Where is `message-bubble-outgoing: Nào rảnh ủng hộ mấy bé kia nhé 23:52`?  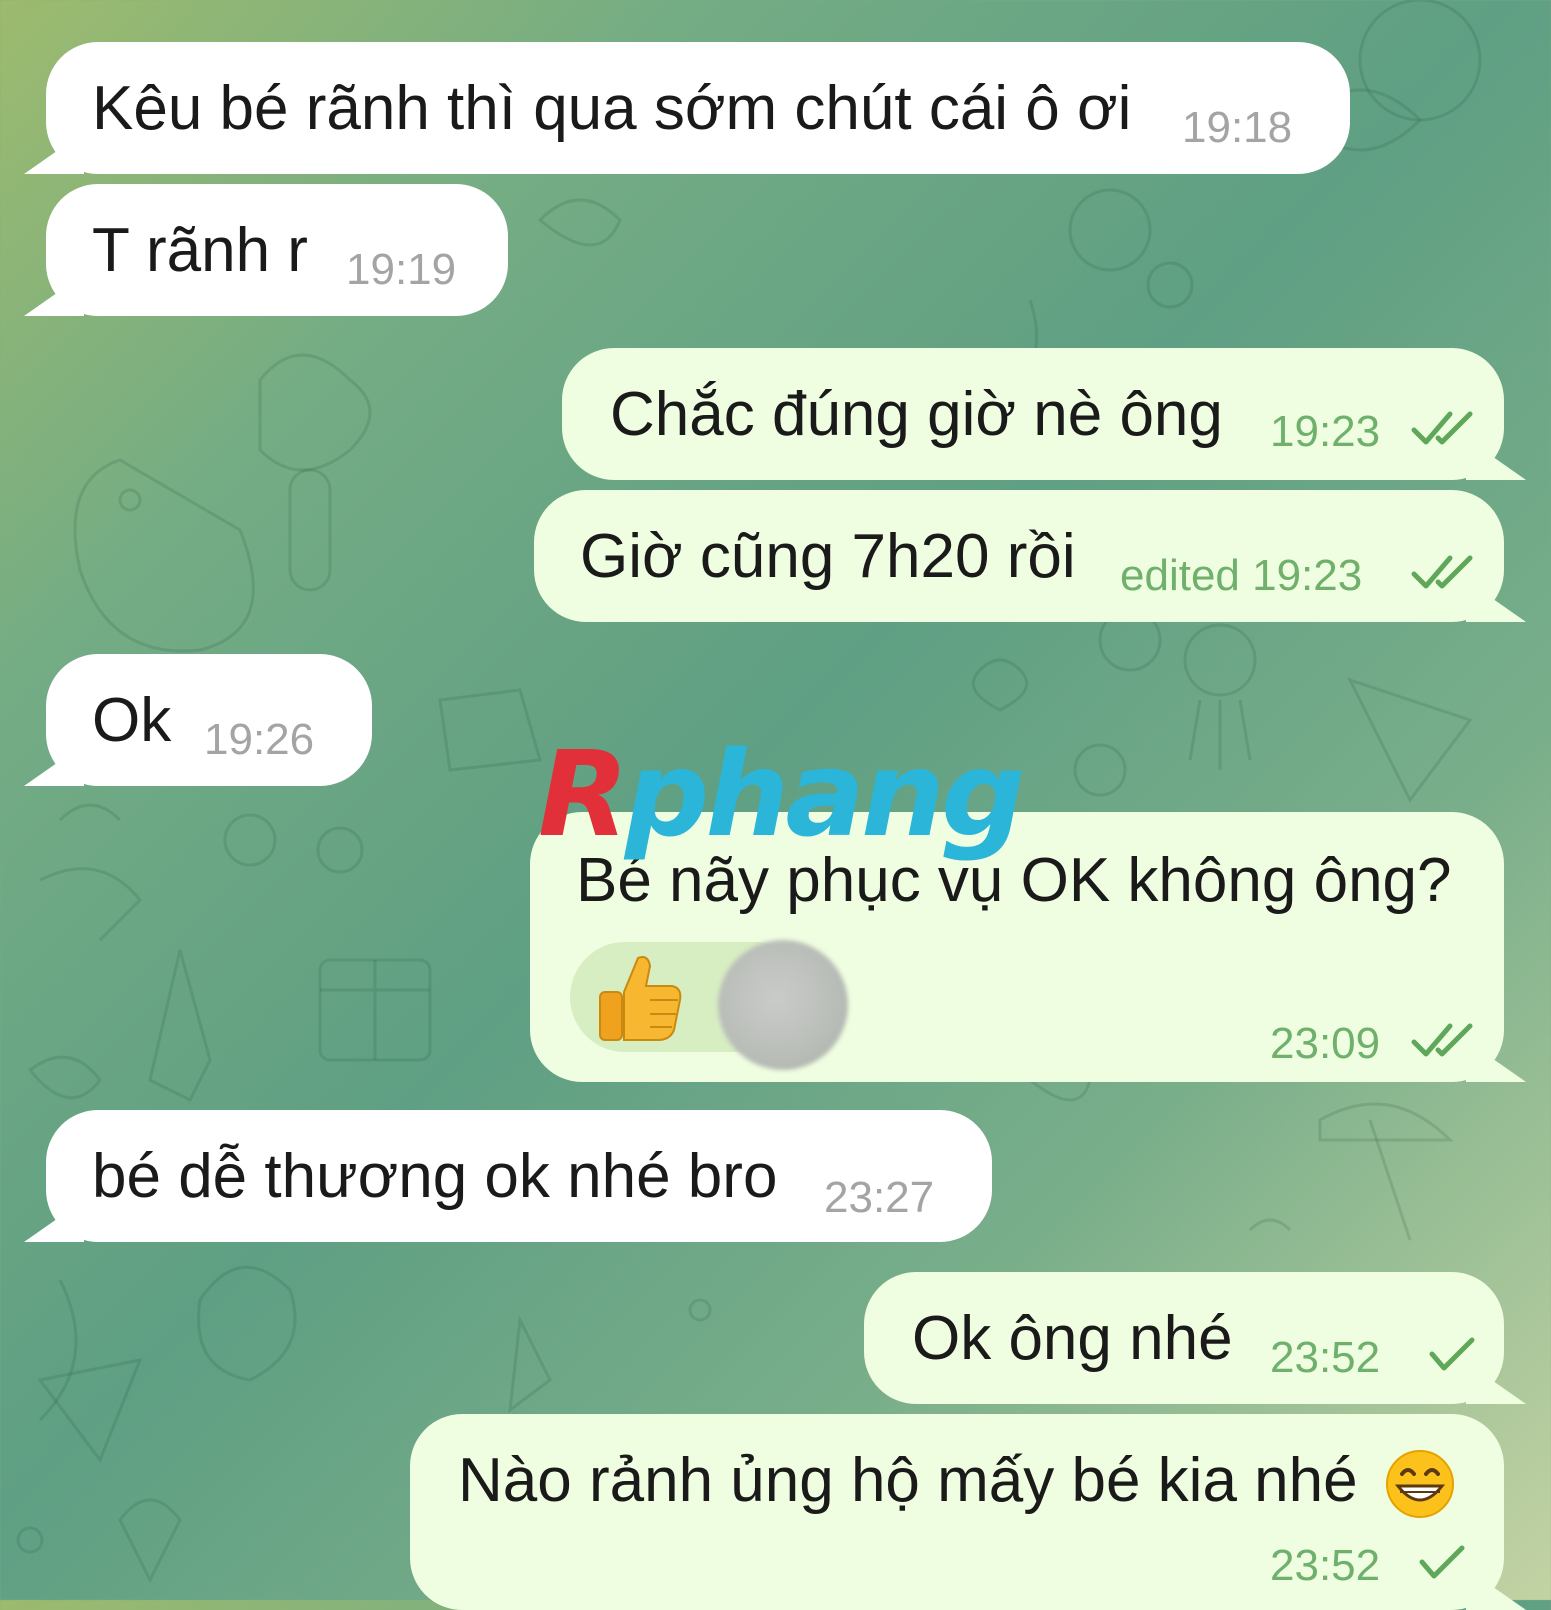 message-bubble-outgoing: Nào rảnh ủng hộ mấy bé kia nhé 23:52 is located at coordinates (957, 1512).